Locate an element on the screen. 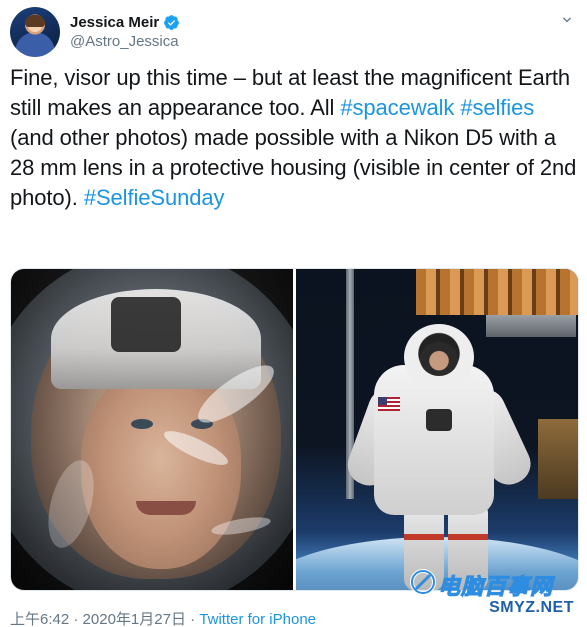  watermark-en: SMYZ.NET is located at coordinates (531, 607).